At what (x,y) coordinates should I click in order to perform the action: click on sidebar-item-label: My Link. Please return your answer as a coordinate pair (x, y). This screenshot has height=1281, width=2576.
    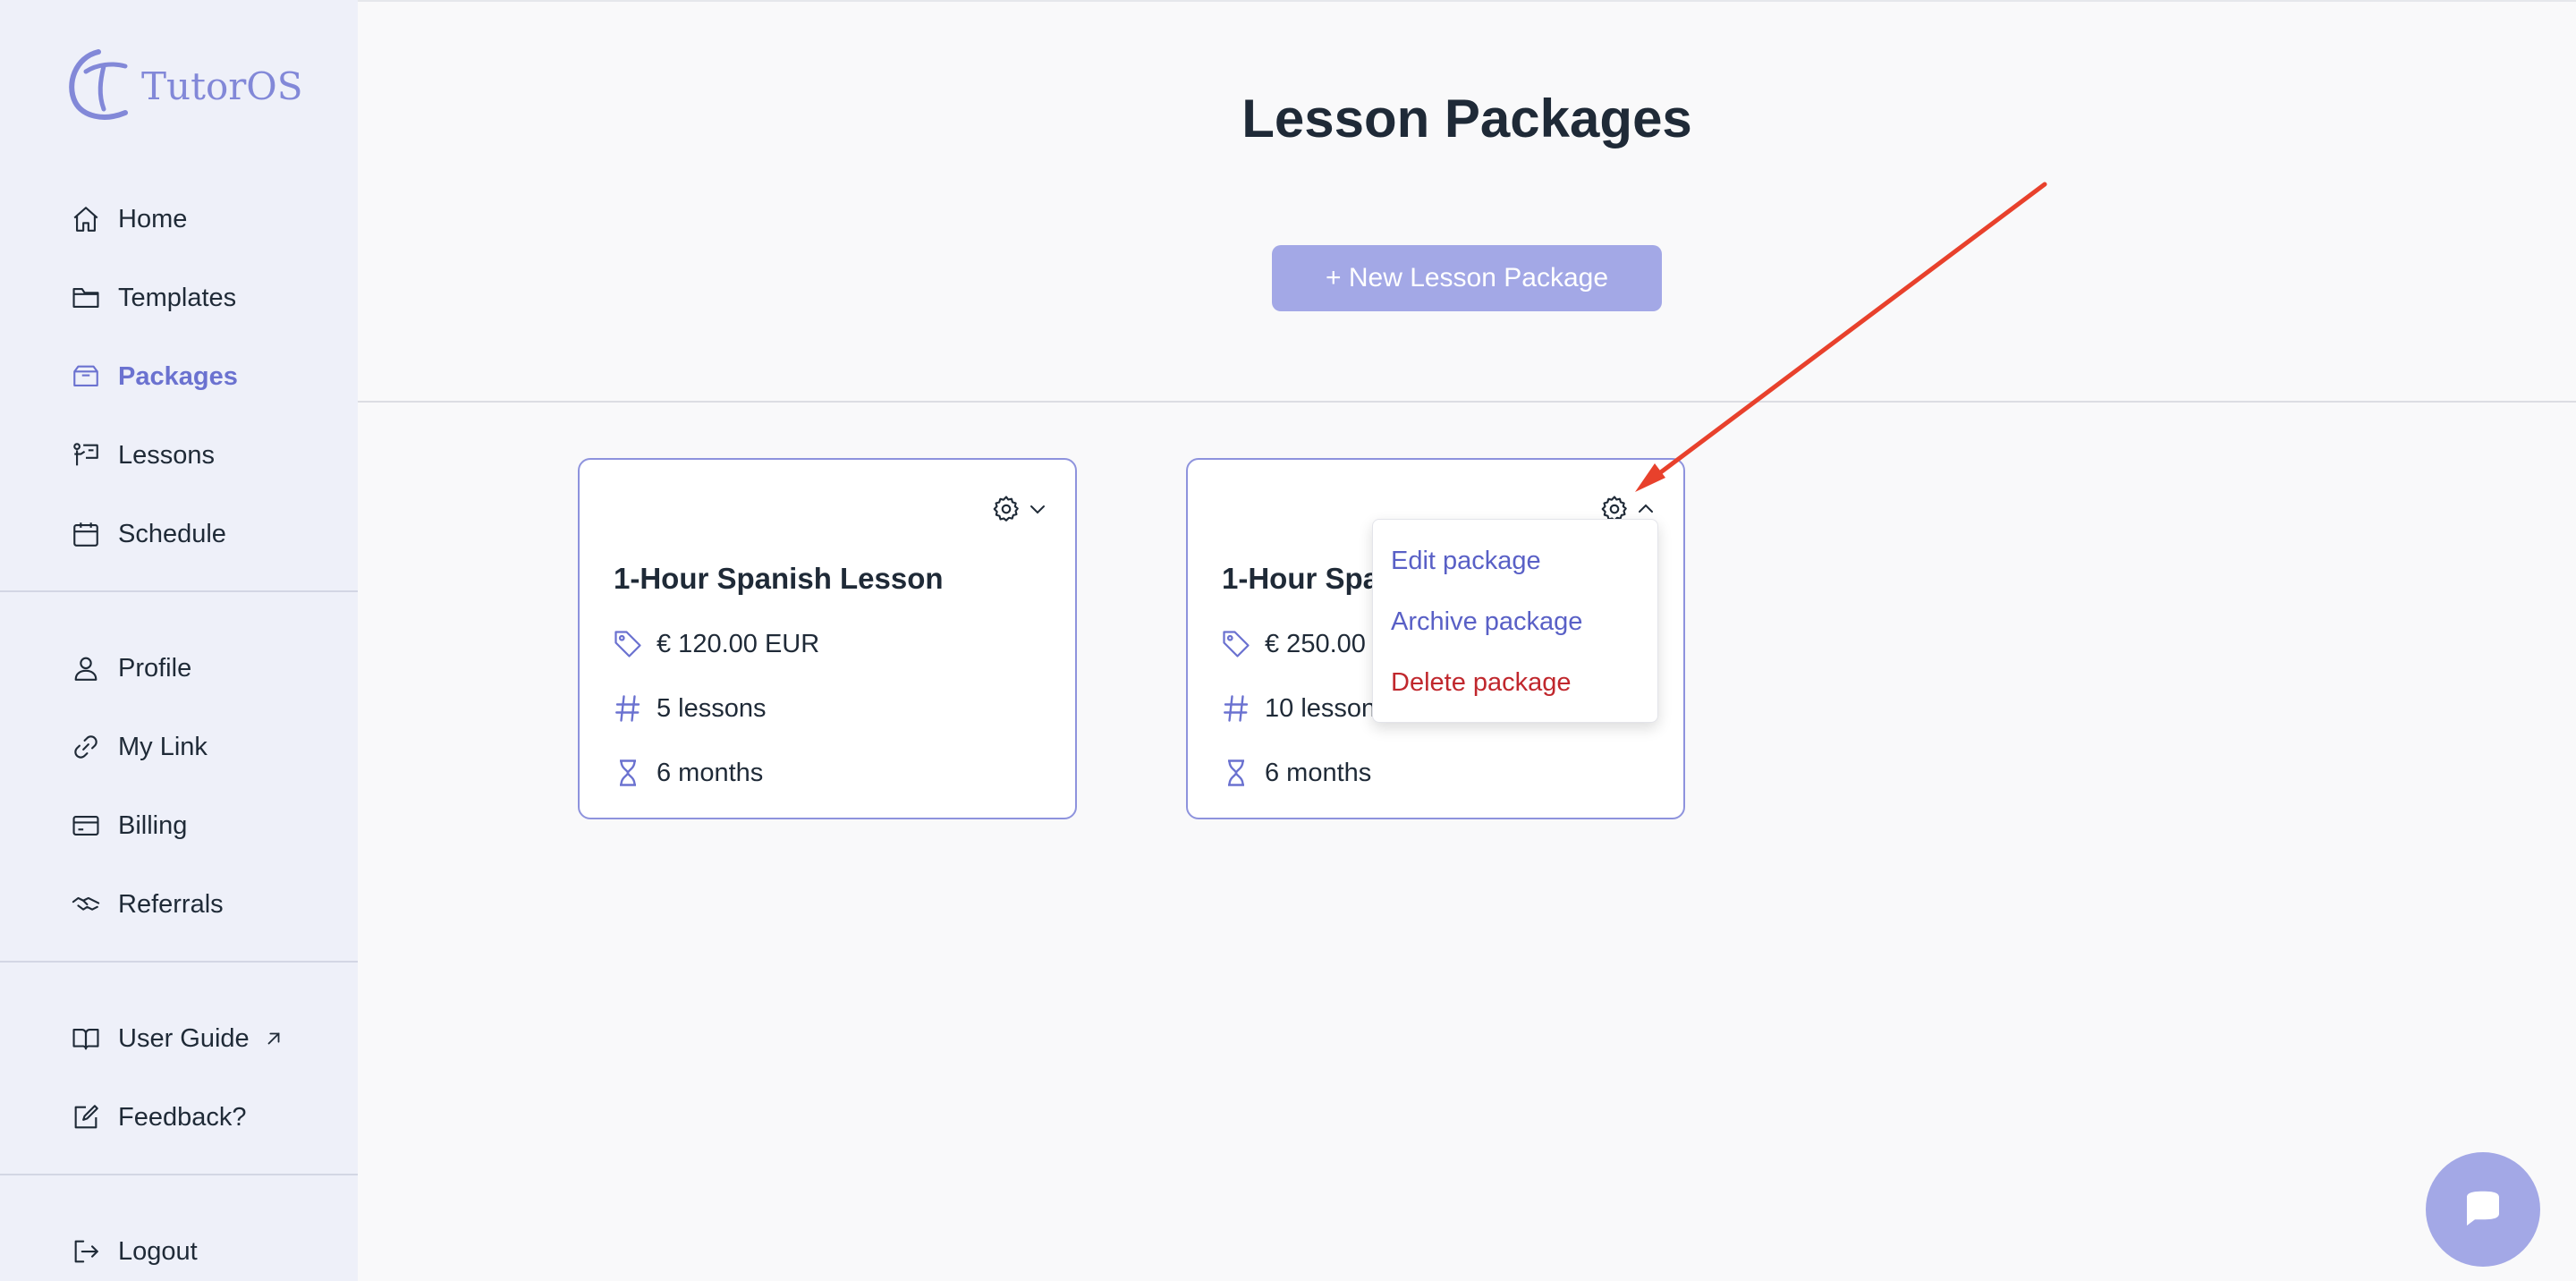
    Looking at the image, I should click on (163, 746).